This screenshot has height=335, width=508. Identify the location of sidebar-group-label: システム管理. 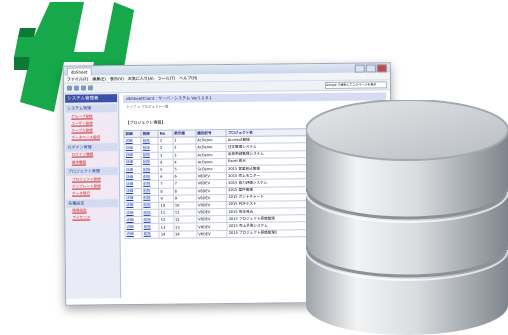
(91, 108).